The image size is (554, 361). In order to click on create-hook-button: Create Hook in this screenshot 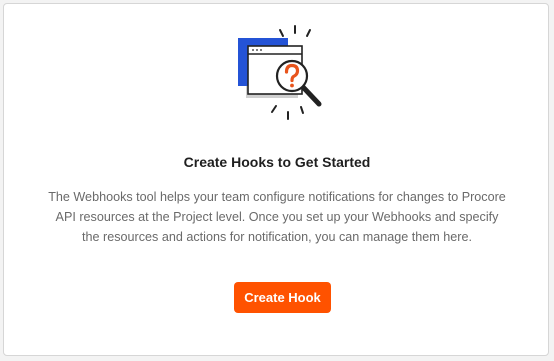, I will do `click(282, 297)`.